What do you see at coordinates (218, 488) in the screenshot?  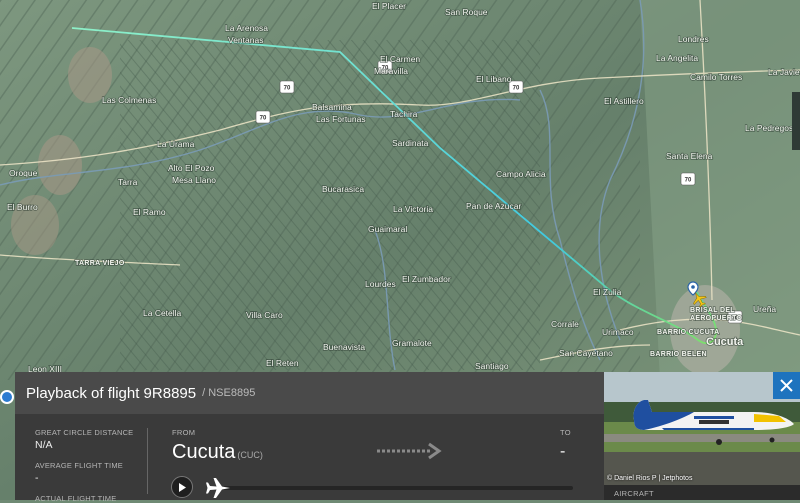 I see `airplane-icon` at bounding box center [218, 488].